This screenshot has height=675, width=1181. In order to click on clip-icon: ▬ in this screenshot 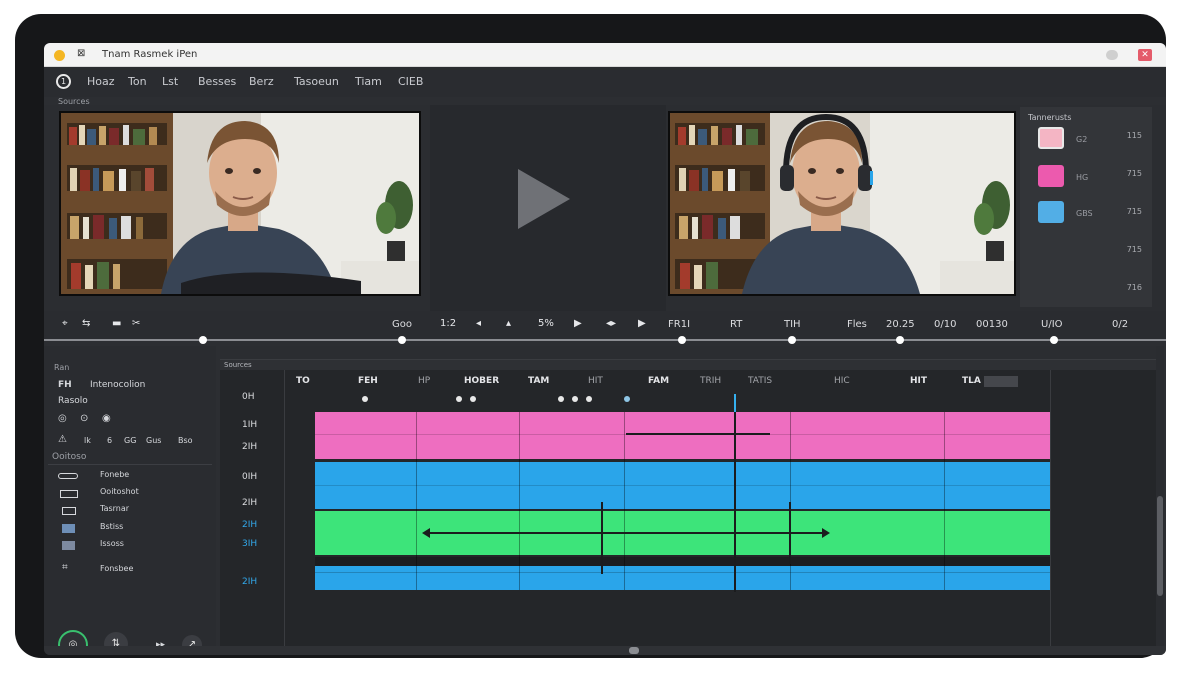, I will do `click(116, 323)`.